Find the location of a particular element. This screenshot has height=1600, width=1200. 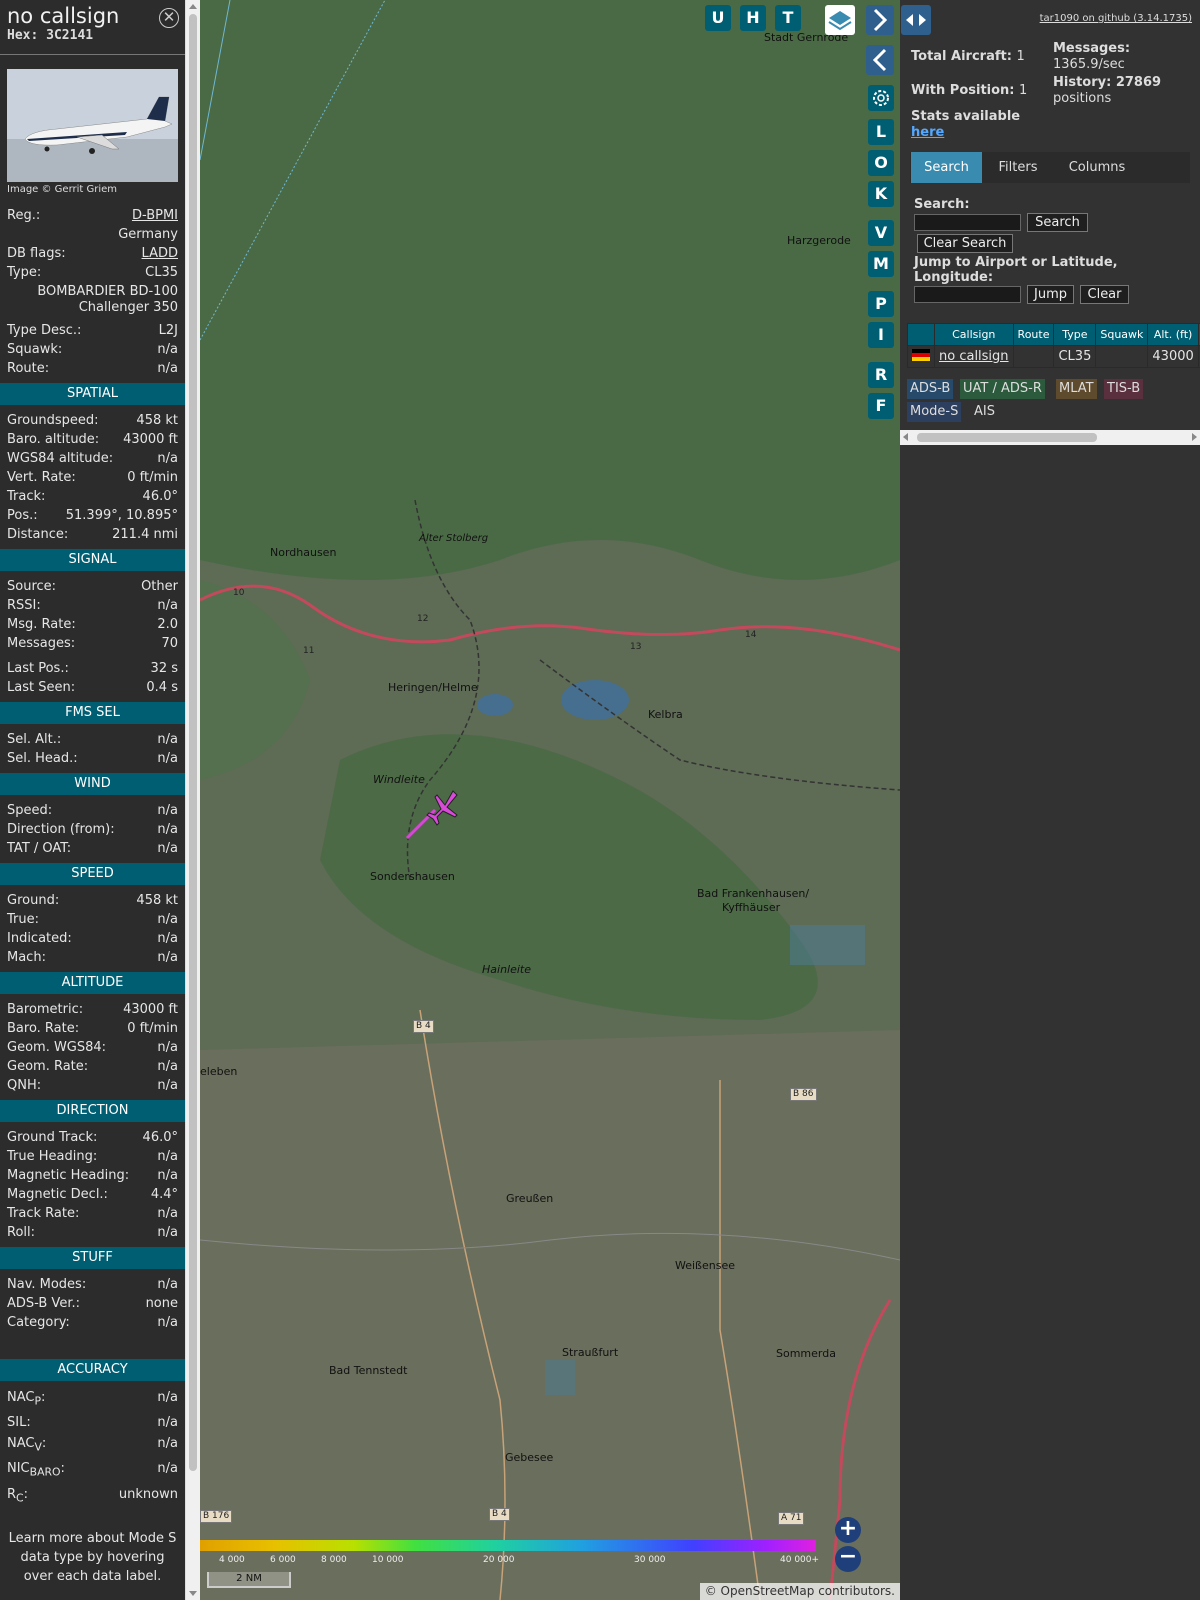

info-row: Barometric: 43000 ft is located at coordinates (92, 1009).